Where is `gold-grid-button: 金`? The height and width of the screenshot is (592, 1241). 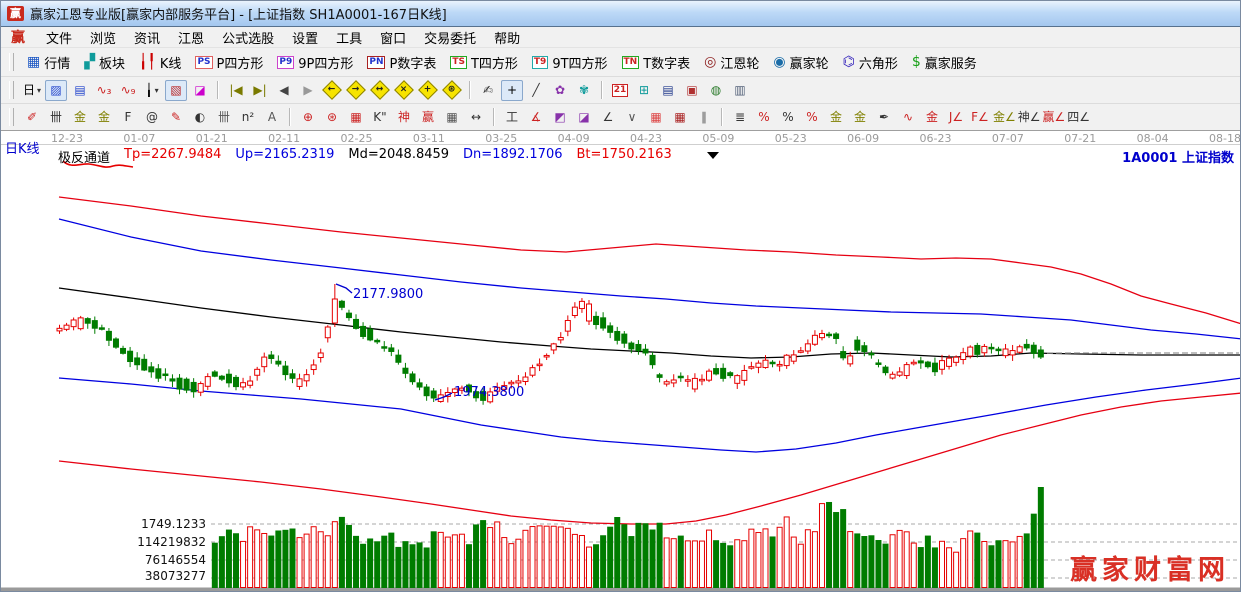
gold-grid-button: 金 is located at coordinates (80, 117).